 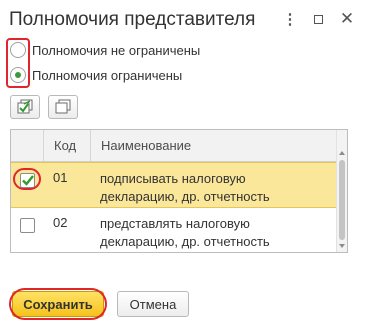 I want to click on radio-unlimited: Полномочия не ограничены, so click(x=105, y=50).